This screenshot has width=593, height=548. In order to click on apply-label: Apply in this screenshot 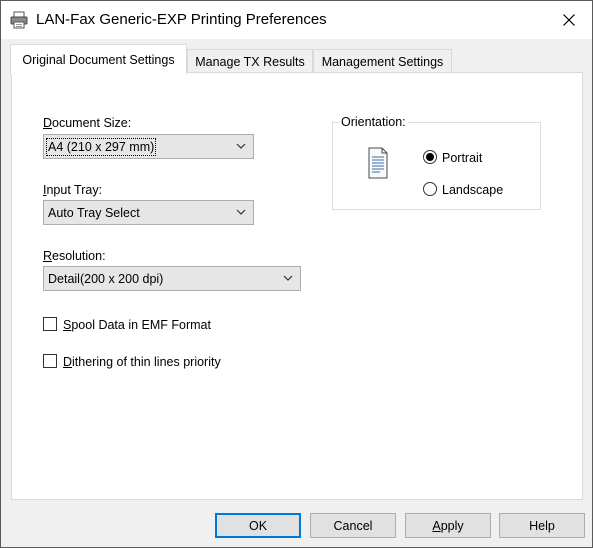, I will do `click(448, 525)`.